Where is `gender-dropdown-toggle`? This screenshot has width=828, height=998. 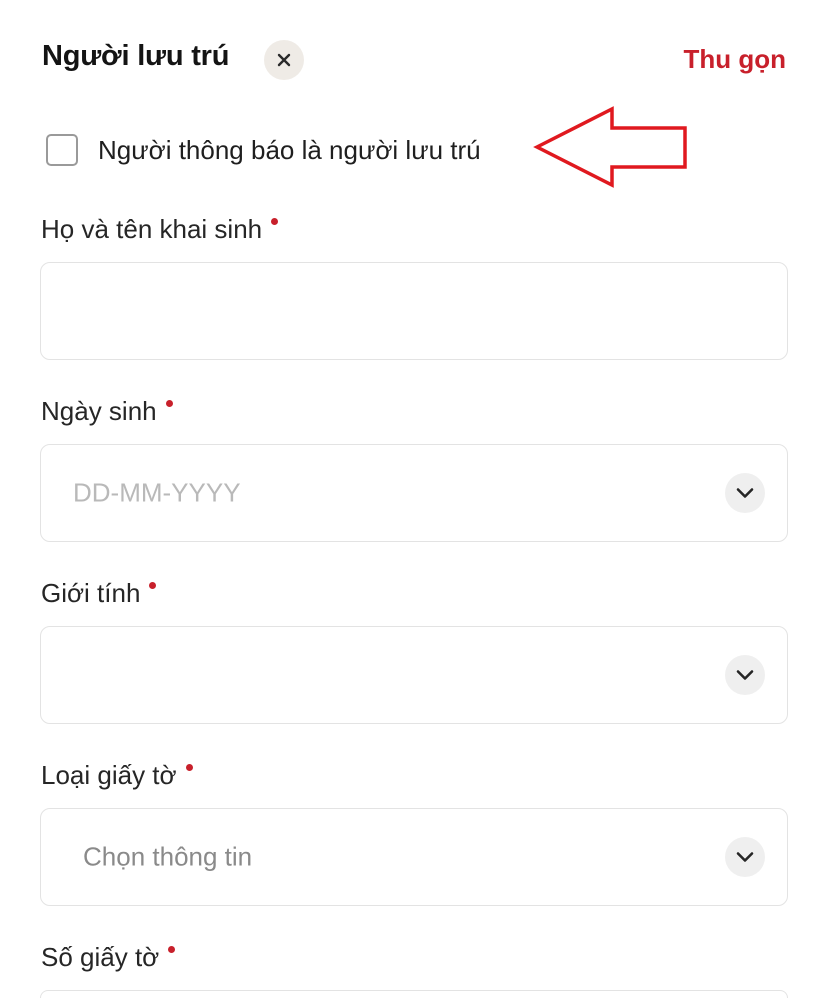 gender-dropdown-toggle is located at coordinates (745, 675).